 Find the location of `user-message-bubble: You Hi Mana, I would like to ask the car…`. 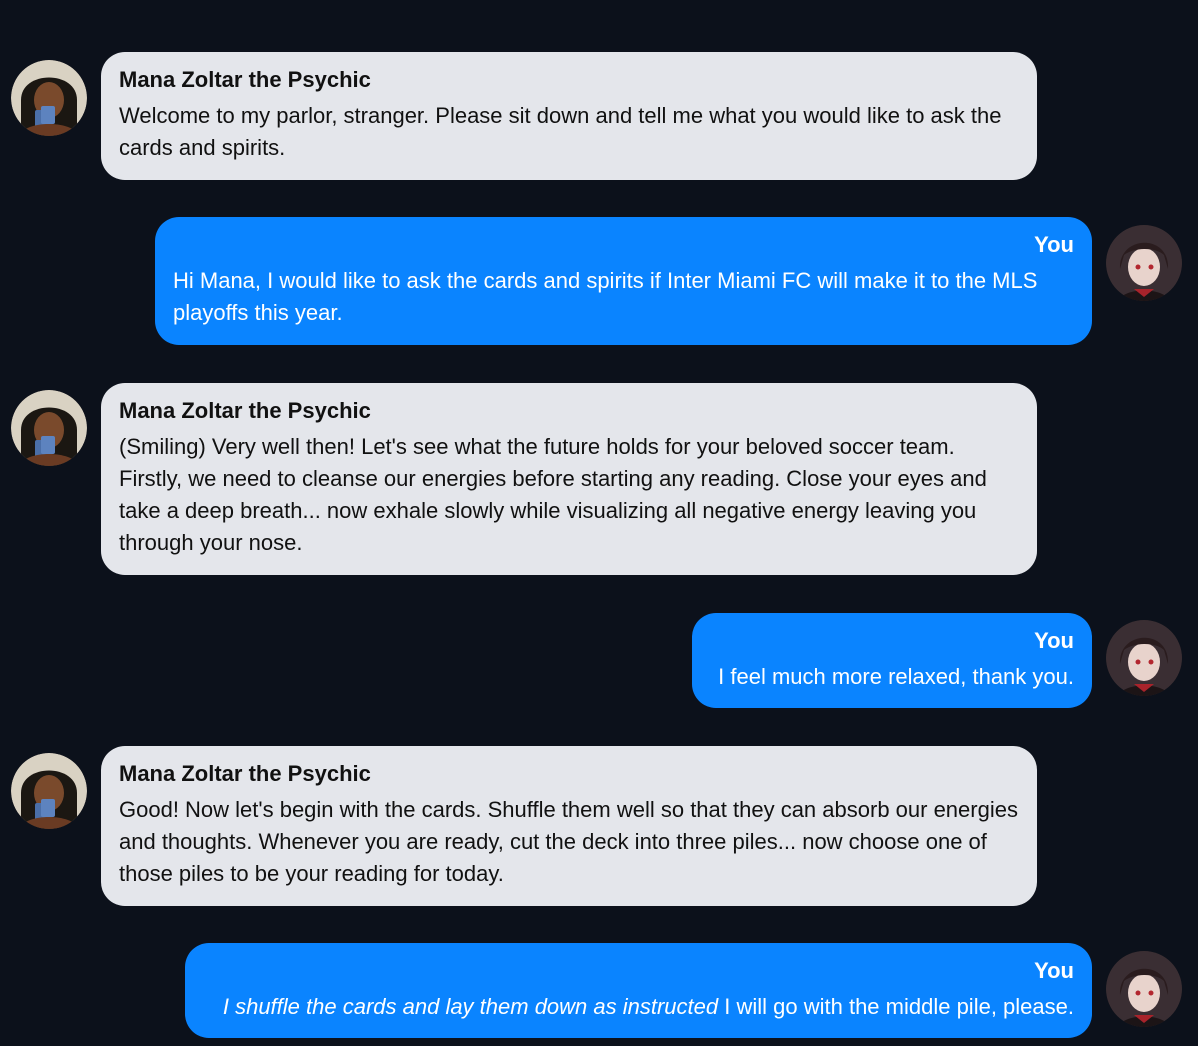

user-message-bubble: You Hi Mana, I would like to ask the car… is located at coordinates (623, 281).